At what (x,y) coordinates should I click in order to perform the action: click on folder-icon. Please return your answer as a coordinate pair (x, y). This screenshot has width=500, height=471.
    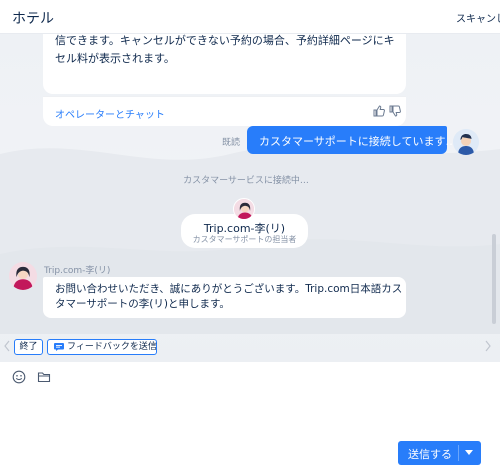
    Looking at the image, I should click on (44, 377).